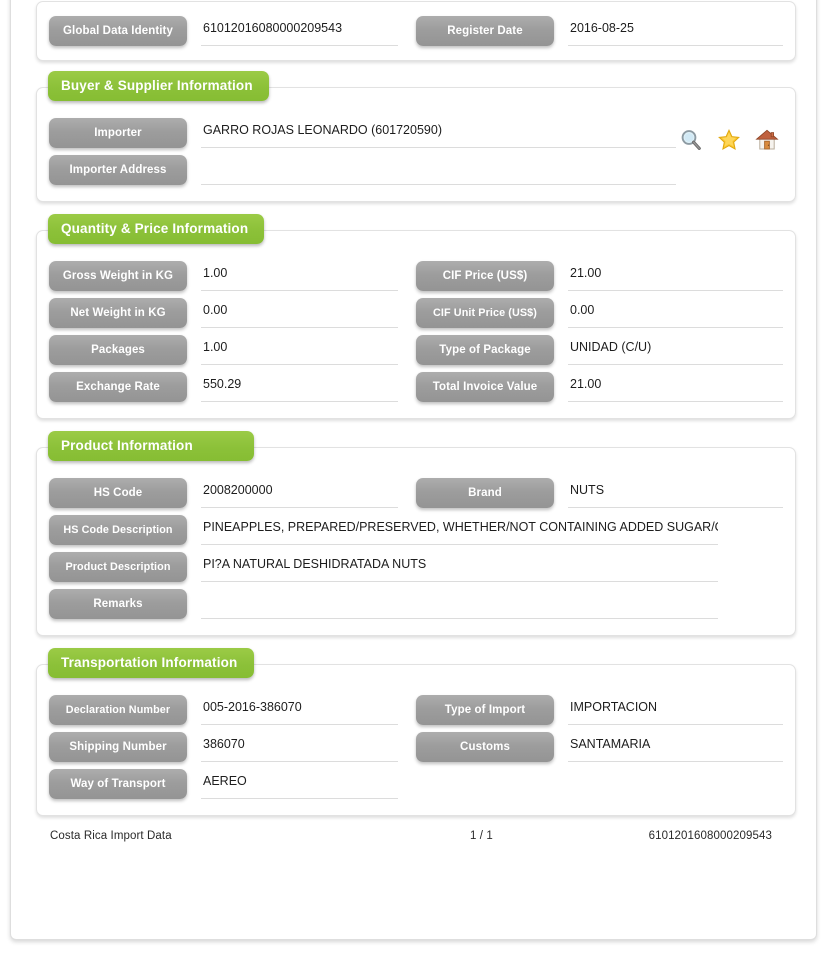 The height and width of the screenshot is (963, 828). Describe the element at coordinates (156, 229) in the screenshot. I see `section-title-quantity-price: Quantity & Price Information` at that location.